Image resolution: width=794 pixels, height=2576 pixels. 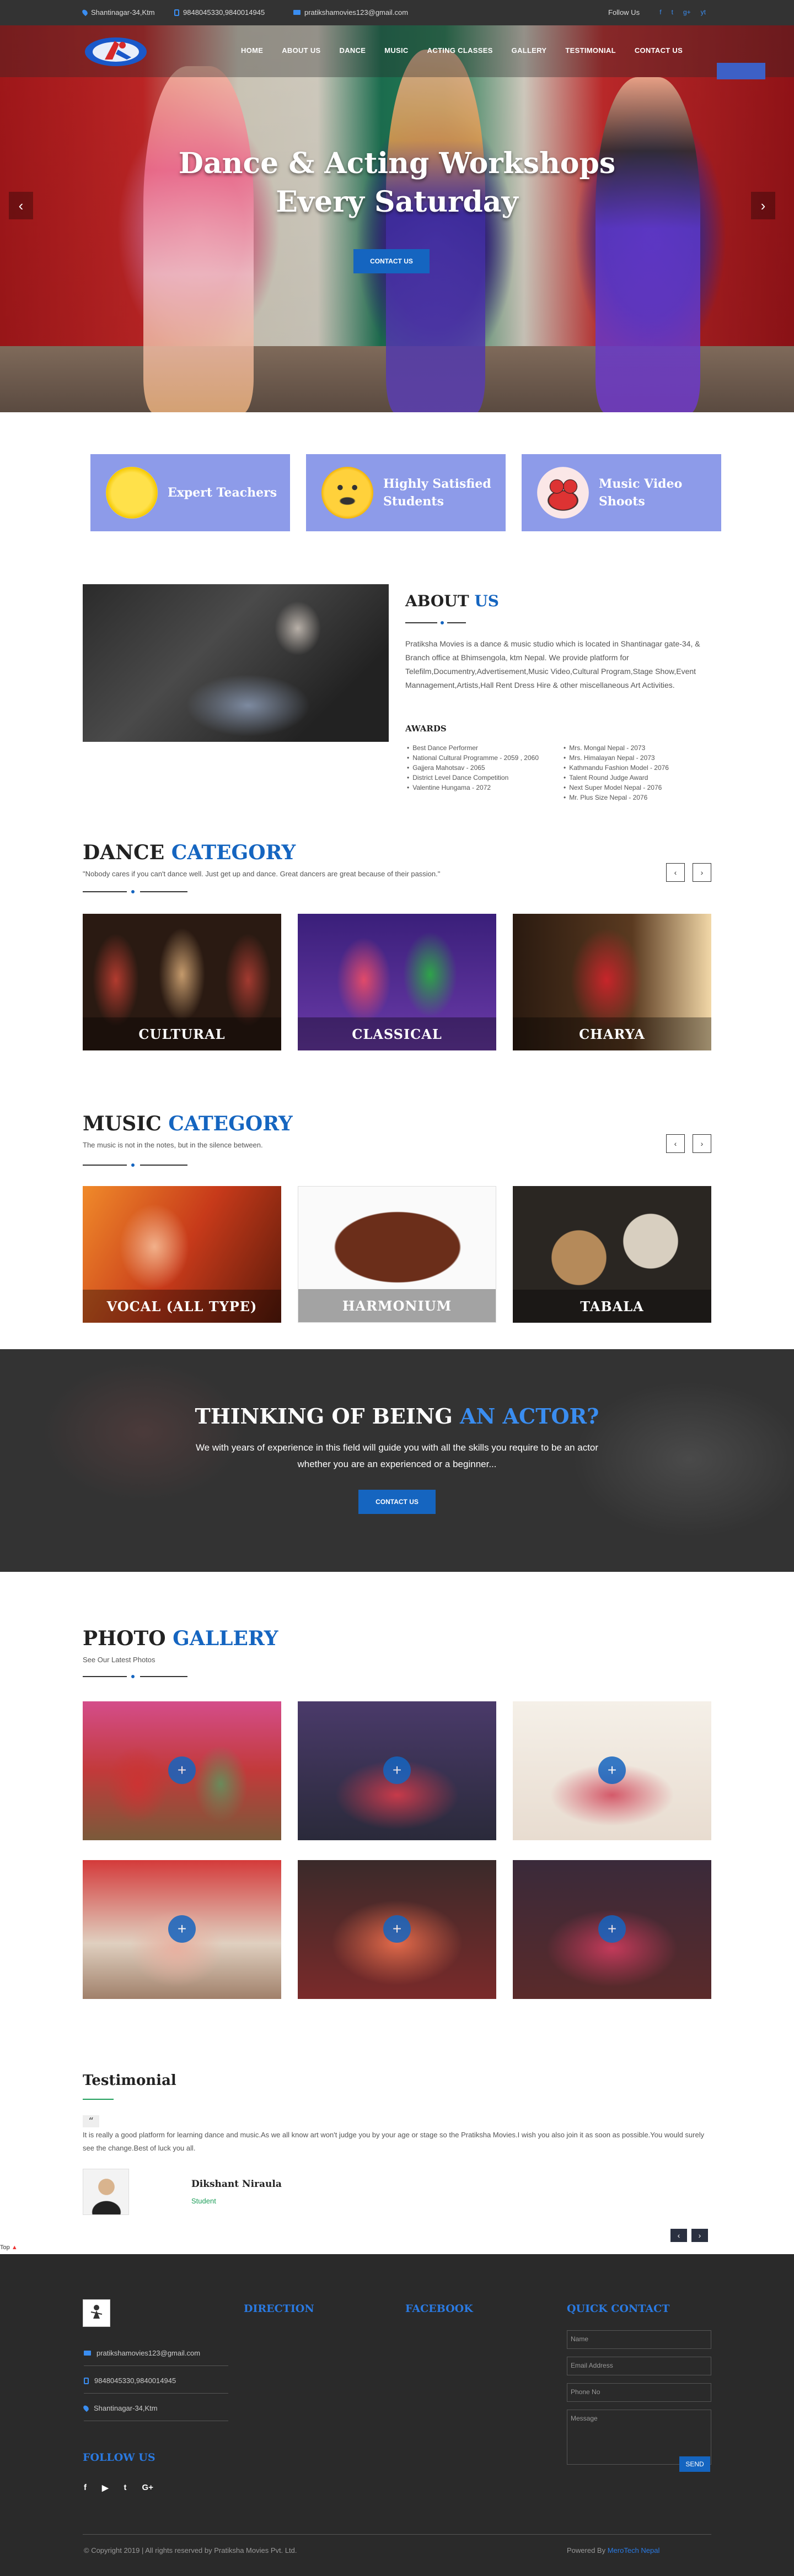 I want to click on nav-item-music: MUSIC, so click(x=396, y=50).